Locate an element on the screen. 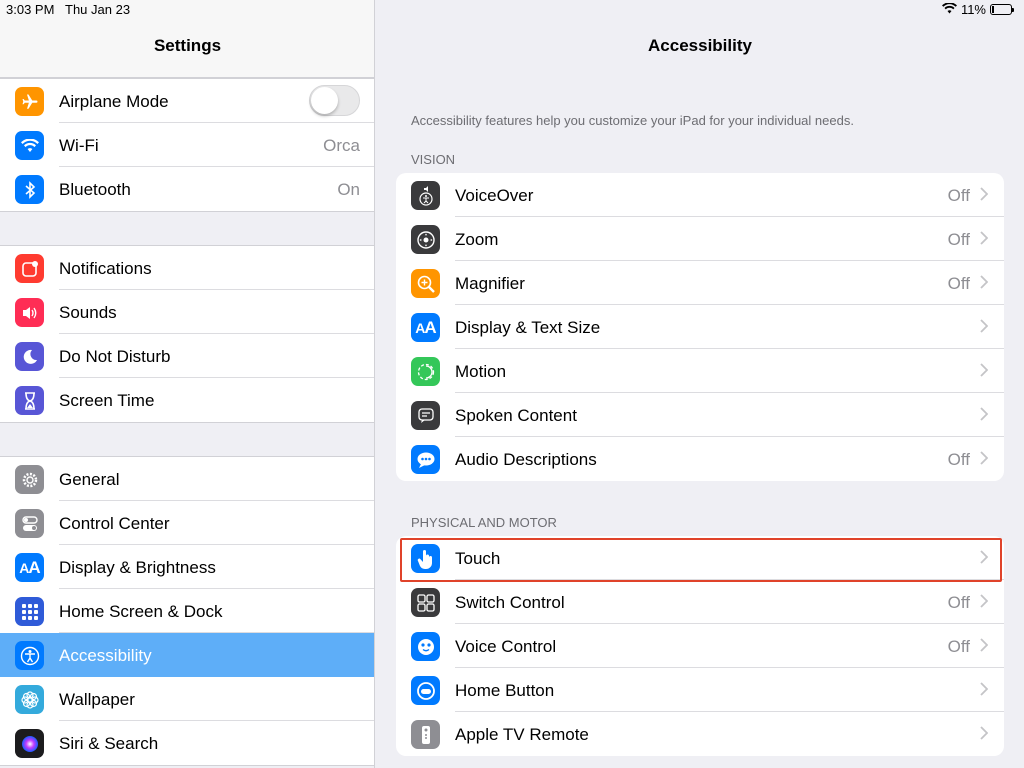 This screenshot has width=1024, height=768. sidebar-item-wi-fi: Wi-Fi Orca is located at coordinates (187, 145).